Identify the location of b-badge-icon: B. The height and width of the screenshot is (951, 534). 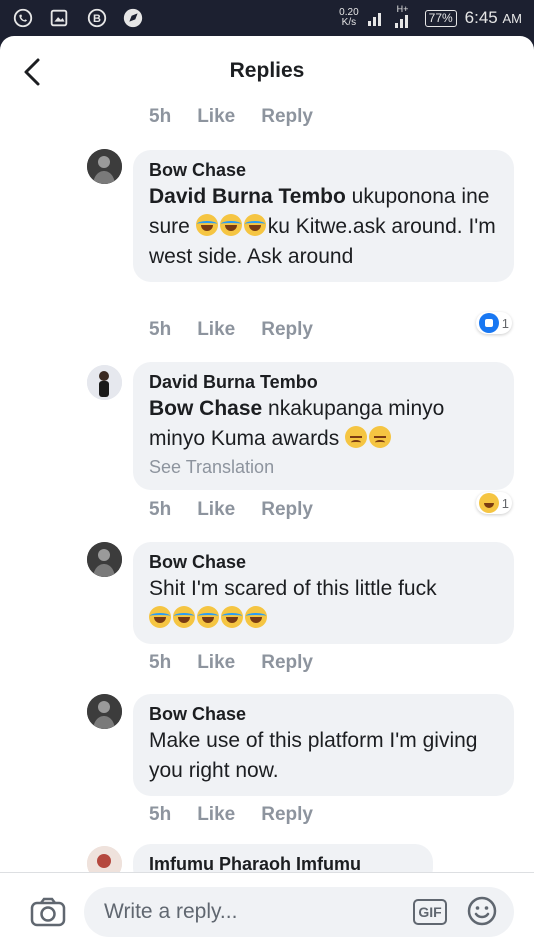
(97, 18).